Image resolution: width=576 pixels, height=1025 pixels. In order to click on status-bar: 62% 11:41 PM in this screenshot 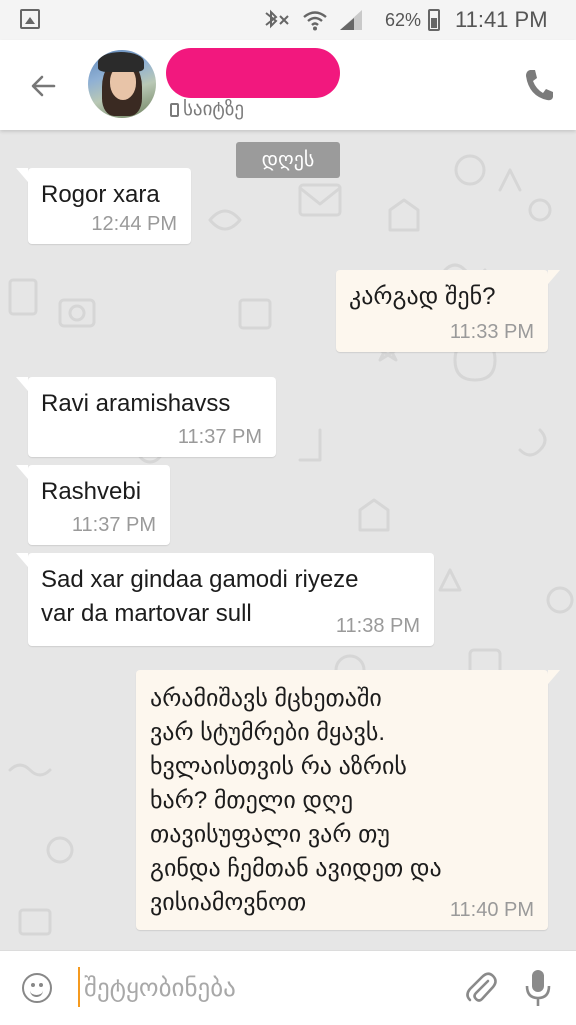, I will do `click(288, 20)`.